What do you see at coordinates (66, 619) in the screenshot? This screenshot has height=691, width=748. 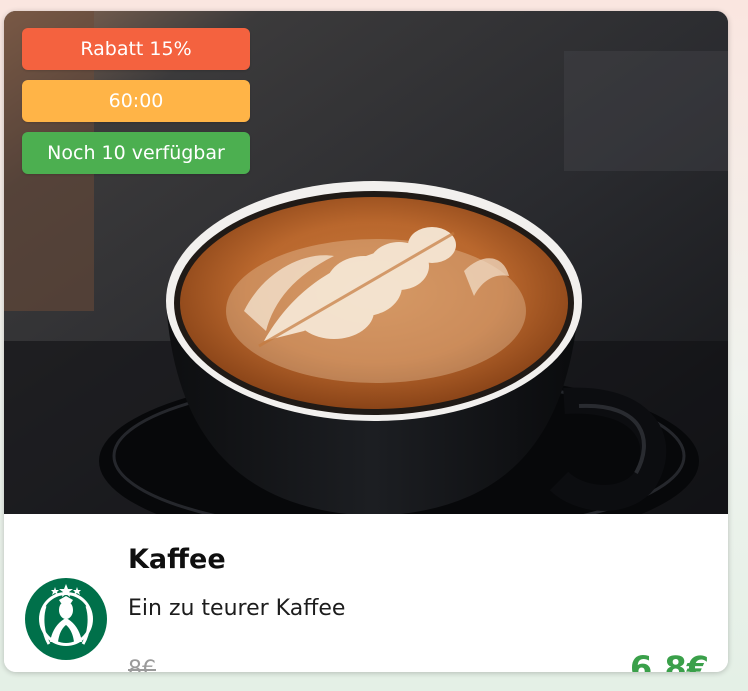 I see `starbucks-siren-logo-icon` at bounding box center [66, 619].